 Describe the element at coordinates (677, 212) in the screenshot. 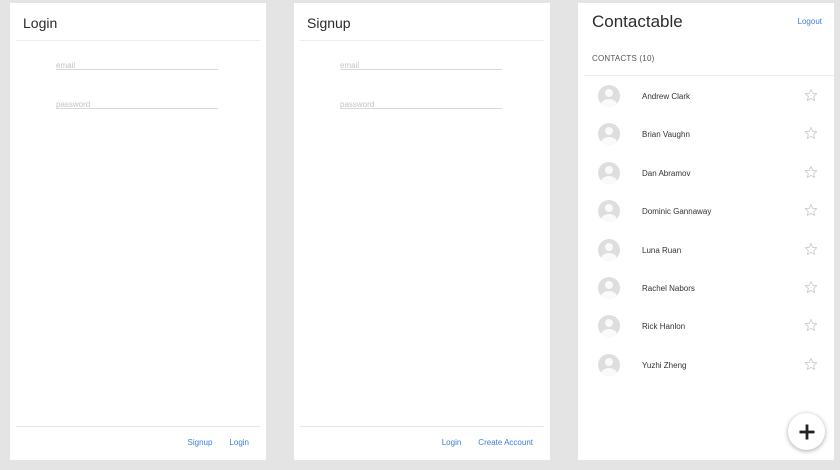

I see `contact-name: Dominic Gannaway` at that location.